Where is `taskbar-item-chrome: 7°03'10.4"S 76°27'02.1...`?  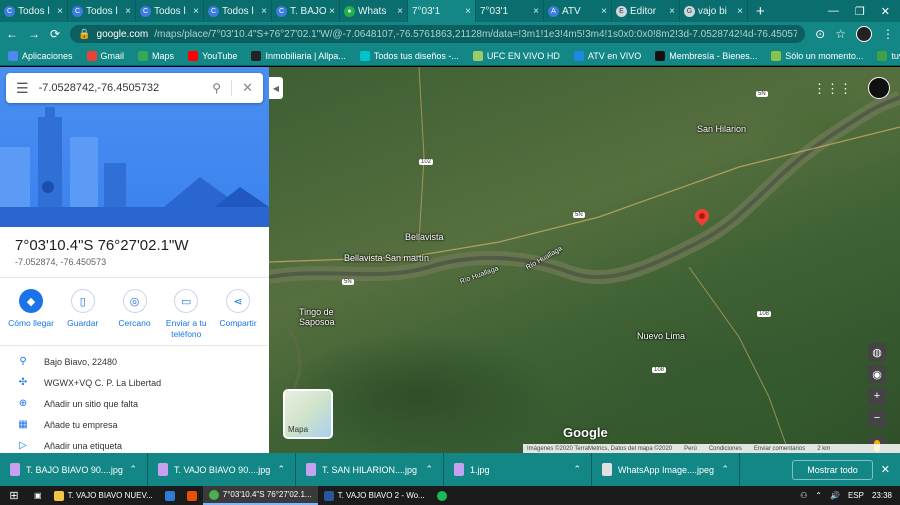 taskbar-item-chrome: 7°03'10.4"S 76°27'02.1... is located at coordinates (260, 495).